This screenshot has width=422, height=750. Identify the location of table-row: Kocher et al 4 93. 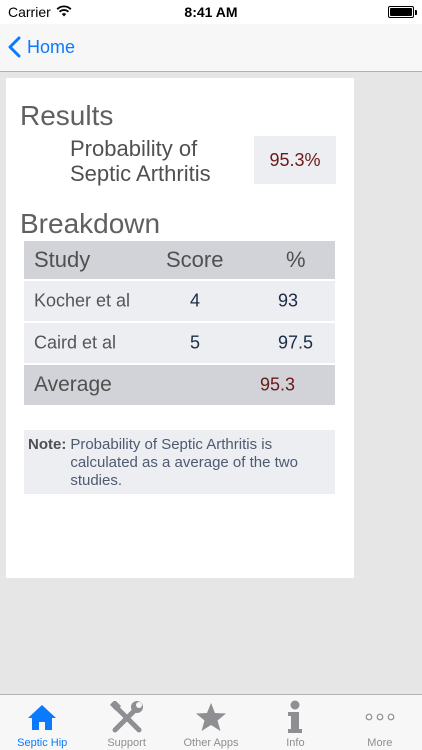
(179, 301).